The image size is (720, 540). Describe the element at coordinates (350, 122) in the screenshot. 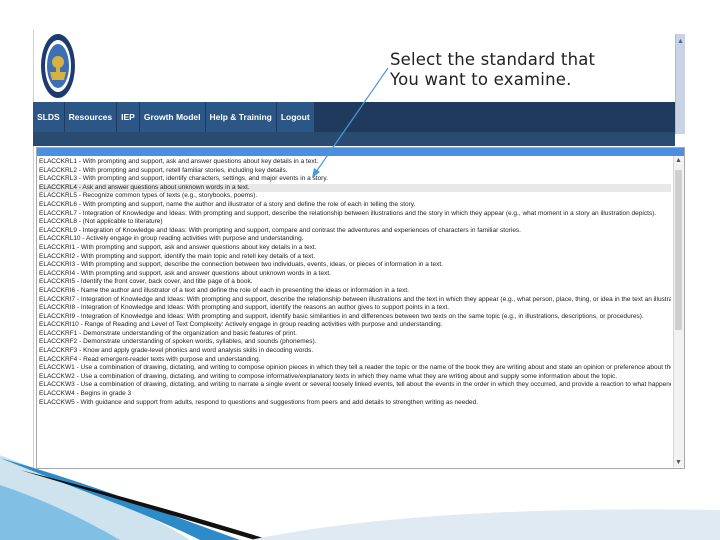

I see `callout-pointer-arrow` at that location.